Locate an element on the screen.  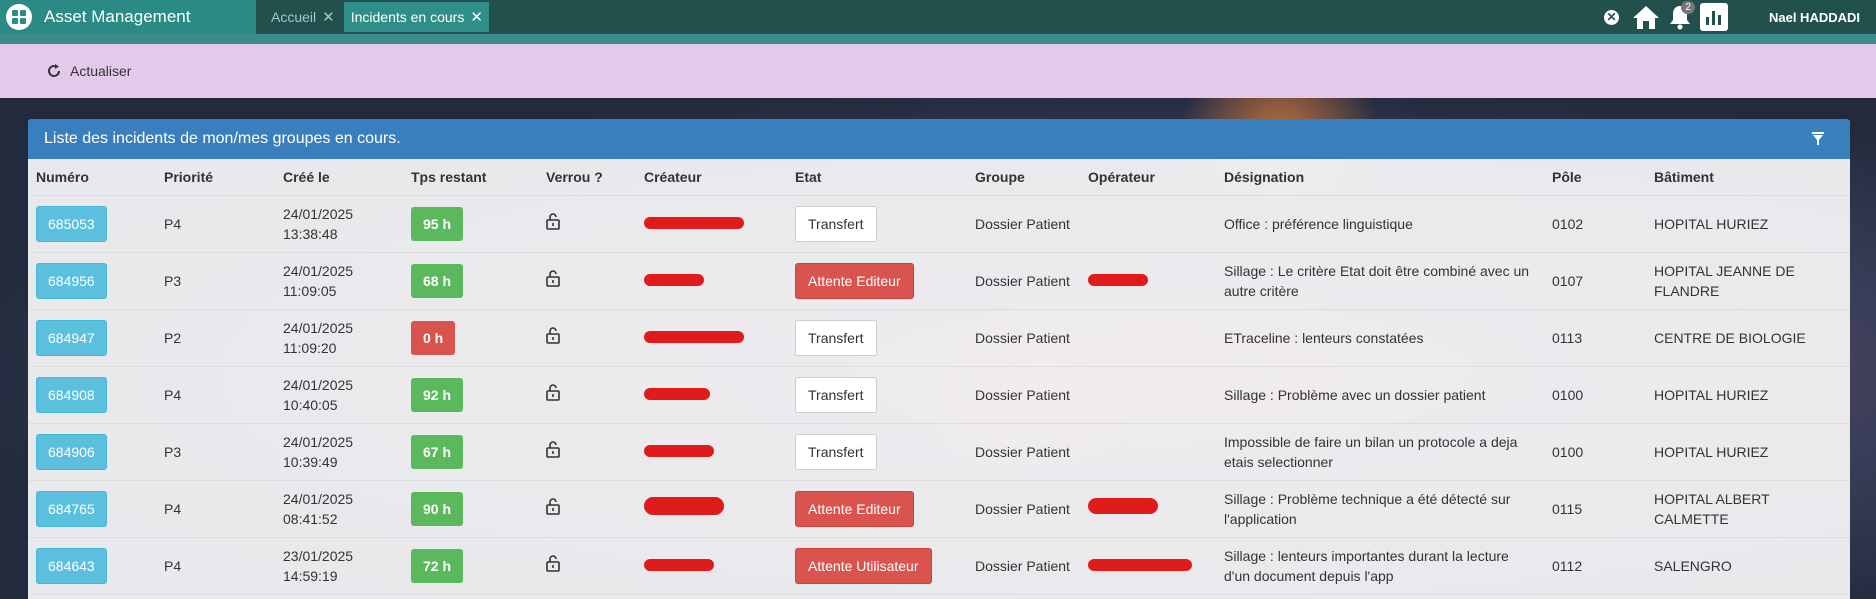
created-cell: 24/01/2025 13:38:48 is located at coordinates (339, 224).